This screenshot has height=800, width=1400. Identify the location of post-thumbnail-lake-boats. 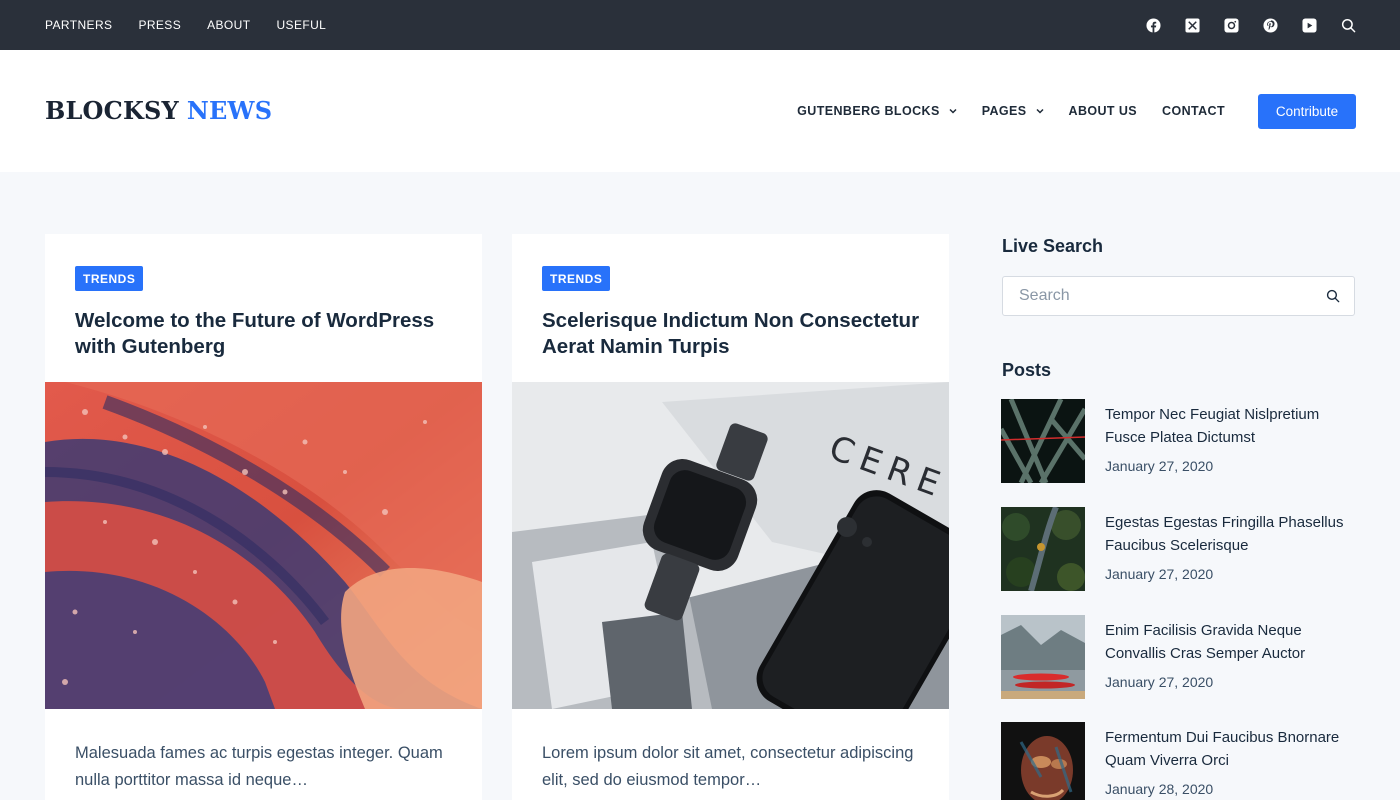
(1043, 657).